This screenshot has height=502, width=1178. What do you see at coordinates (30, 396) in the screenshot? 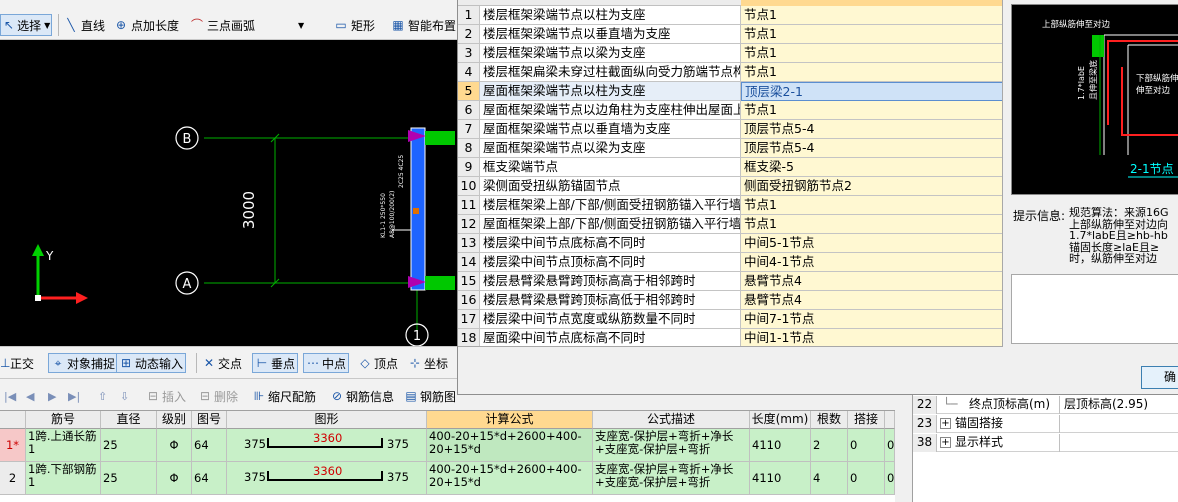
I see `prev-record-icon: ◀` at bounding box center [30, 396].